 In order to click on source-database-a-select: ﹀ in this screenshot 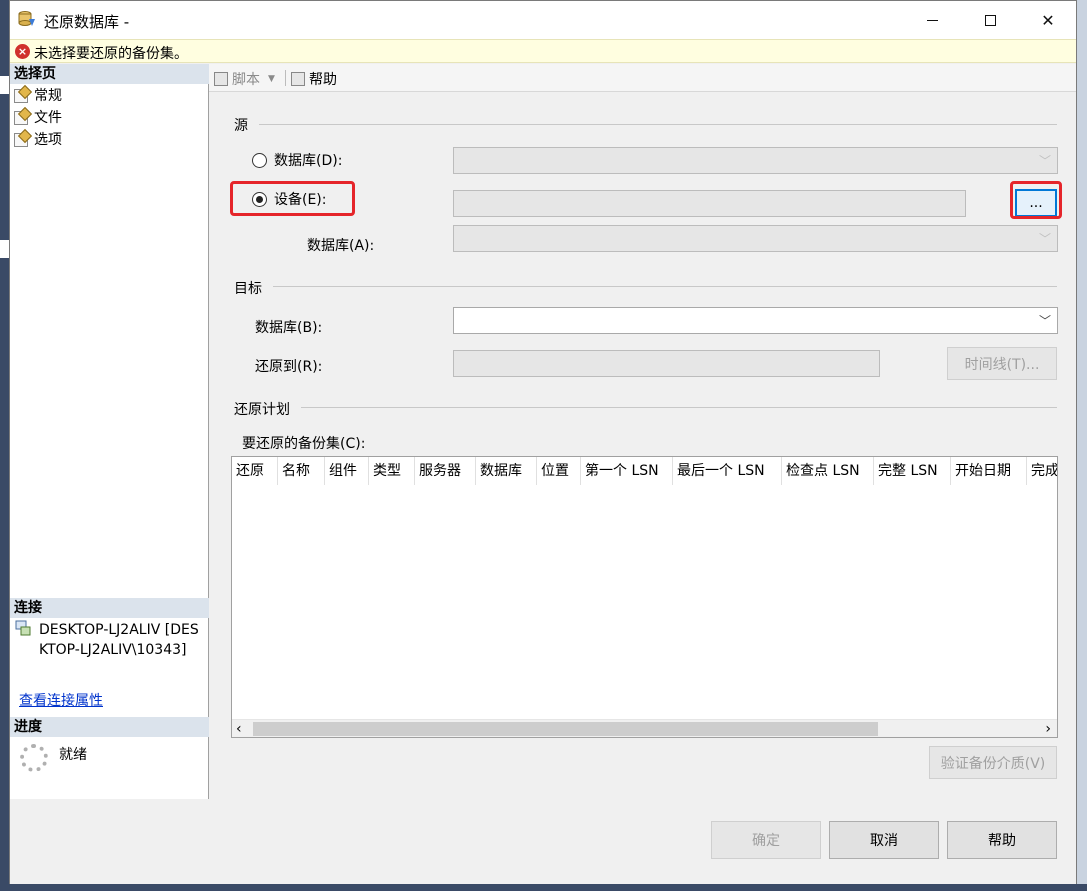, I will do `click(755, 238)`.